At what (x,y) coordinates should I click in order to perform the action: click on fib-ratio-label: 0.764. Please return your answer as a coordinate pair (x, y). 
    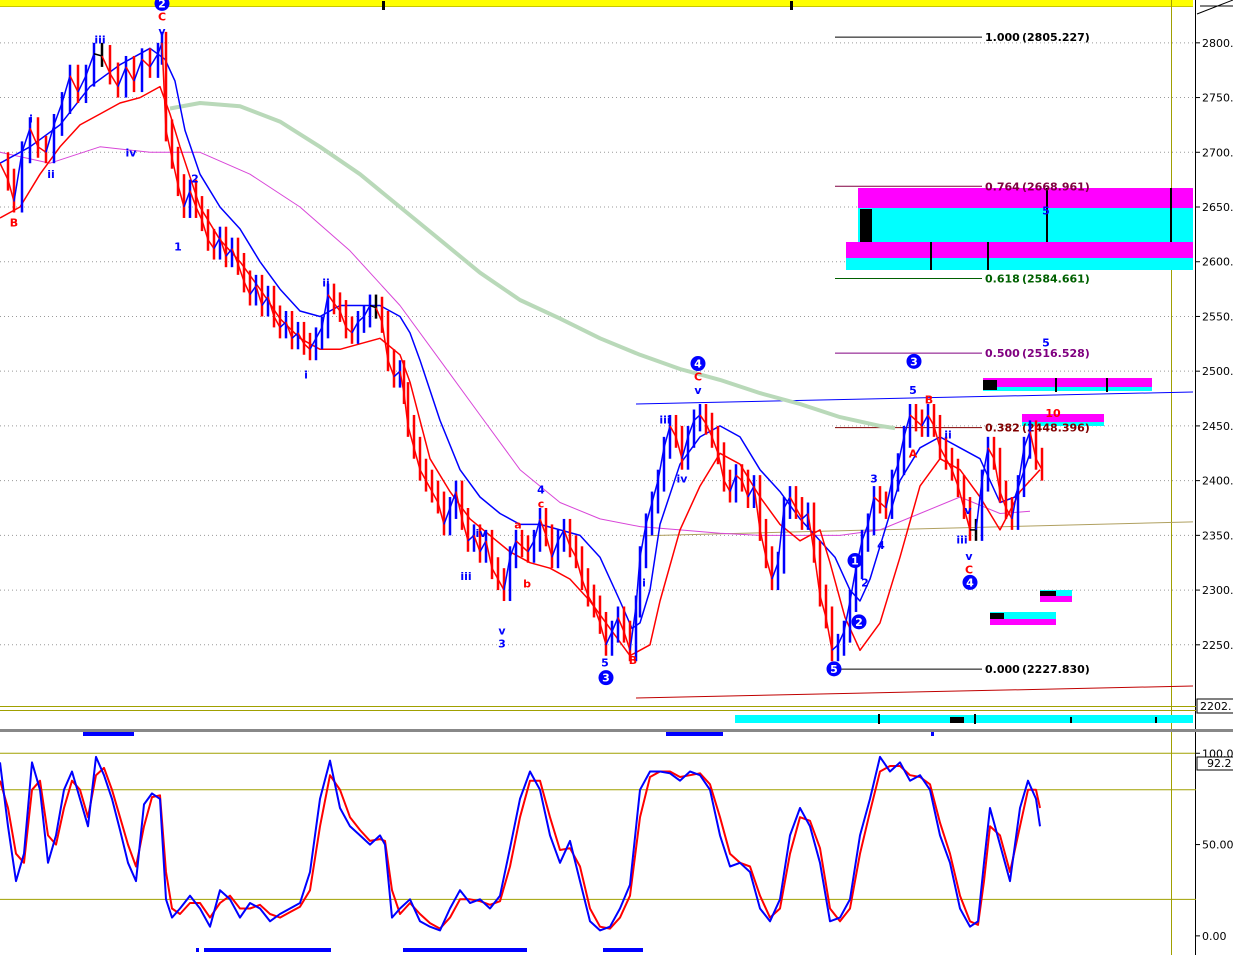
    Looking at the image, I should click on (1002, 186).